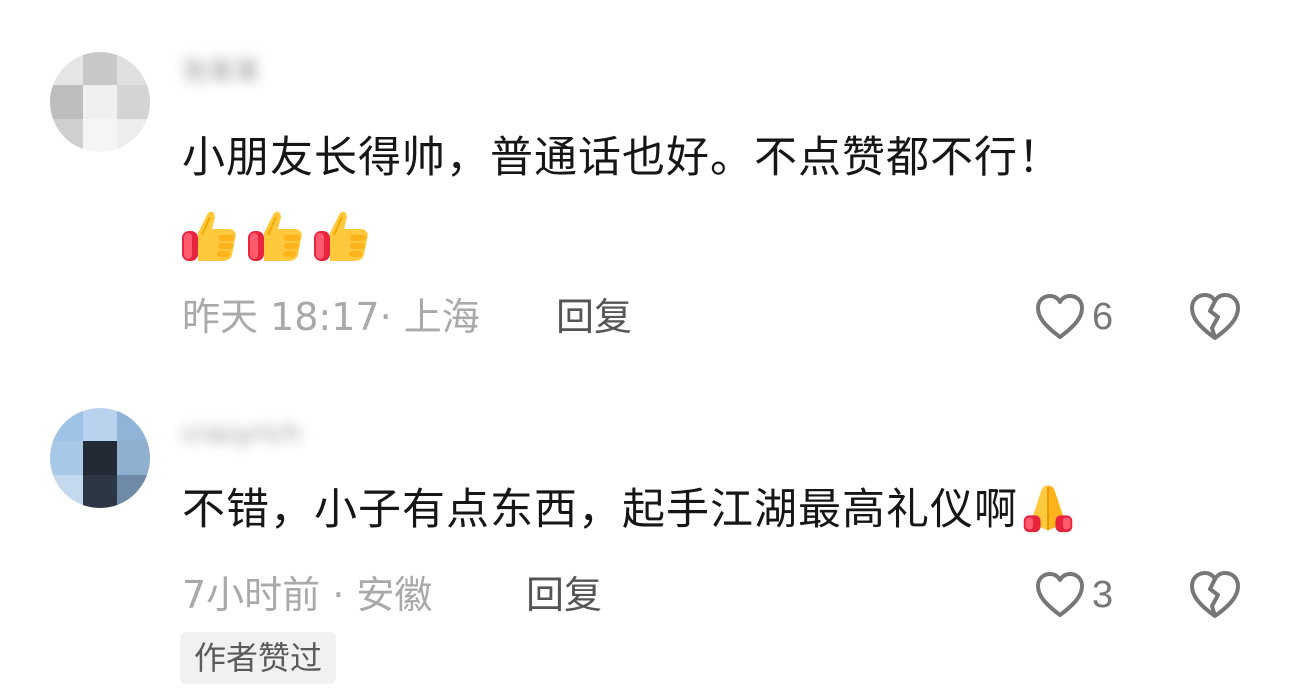 The image size is (1290, 688). I want to click on comment-timestamp-location: 7小时前 · 安徽, so click(307, 595).